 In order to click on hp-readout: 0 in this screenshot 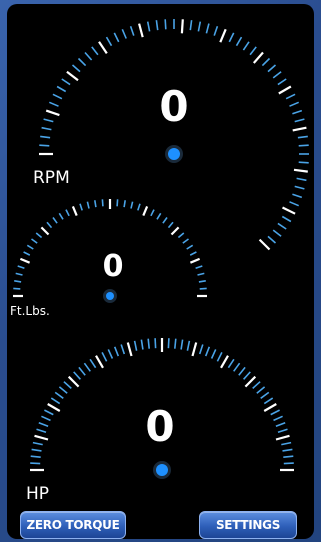, I will do `click(160, 426)`.